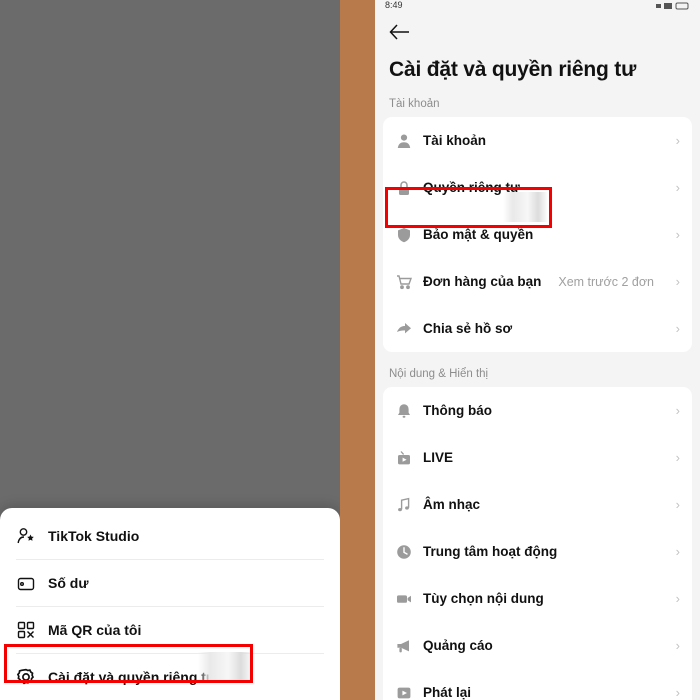  What do you see at coordinates (170, 156) in the screenshot?
I see `stat-followers-count: 44` at bounding box center [170, 156].